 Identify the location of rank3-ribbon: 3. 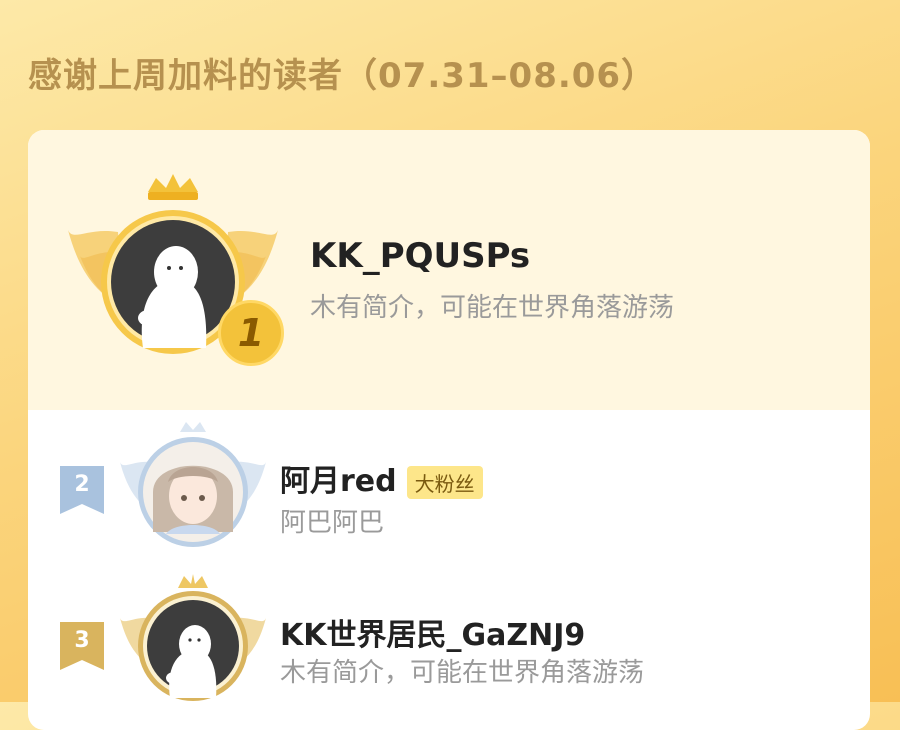
(82, 646).